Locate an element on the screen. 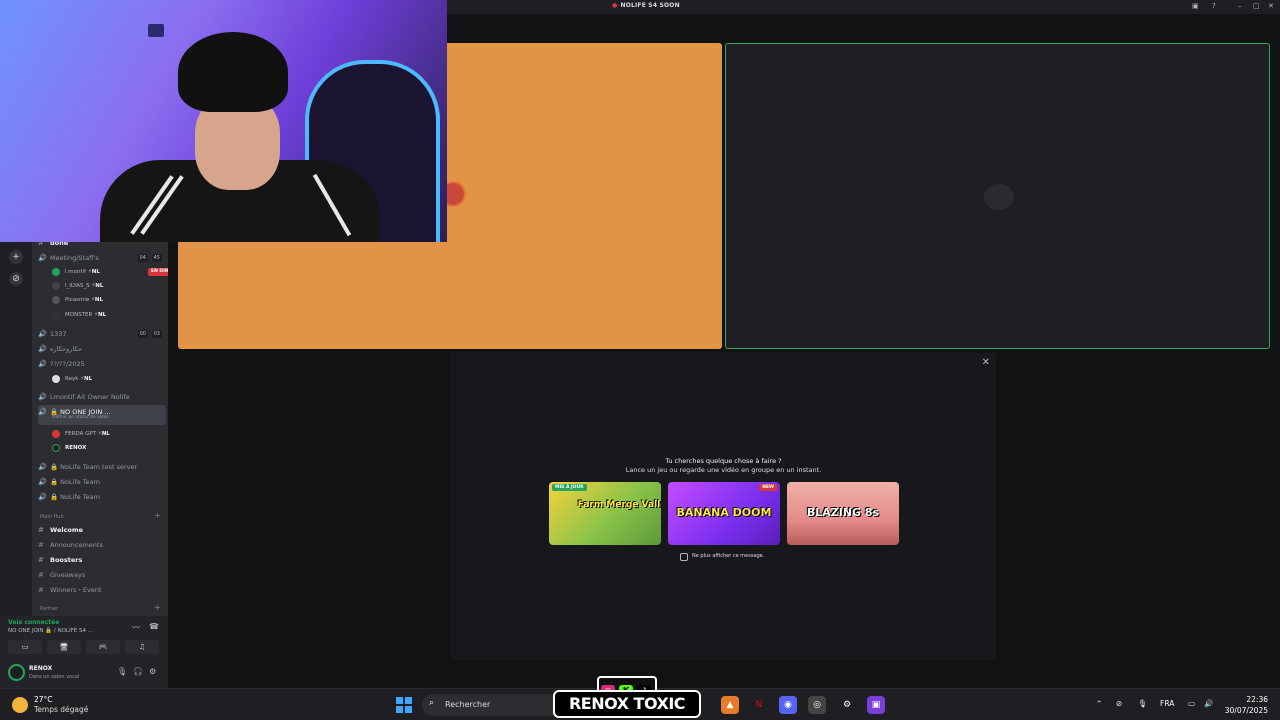  discord-icon: ◉ is located at coordinates (788, 705).